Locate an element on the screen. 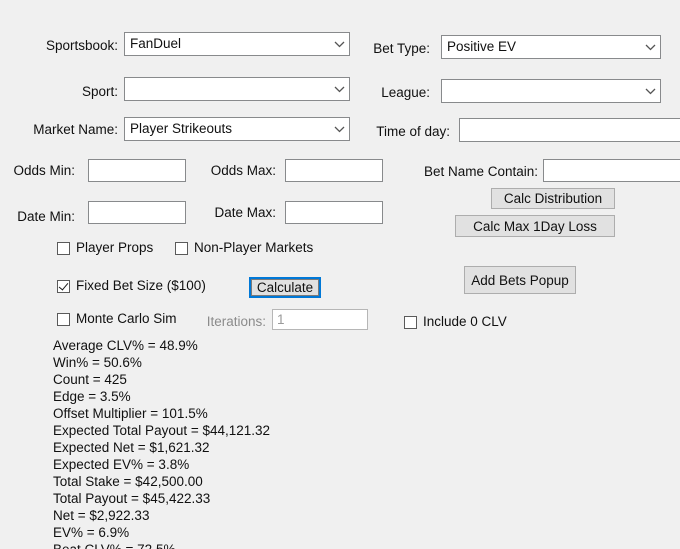 This screenshot has width=680, height=549. calc-distribution-button: Calc Distribution is located at coordinates (553, 198).